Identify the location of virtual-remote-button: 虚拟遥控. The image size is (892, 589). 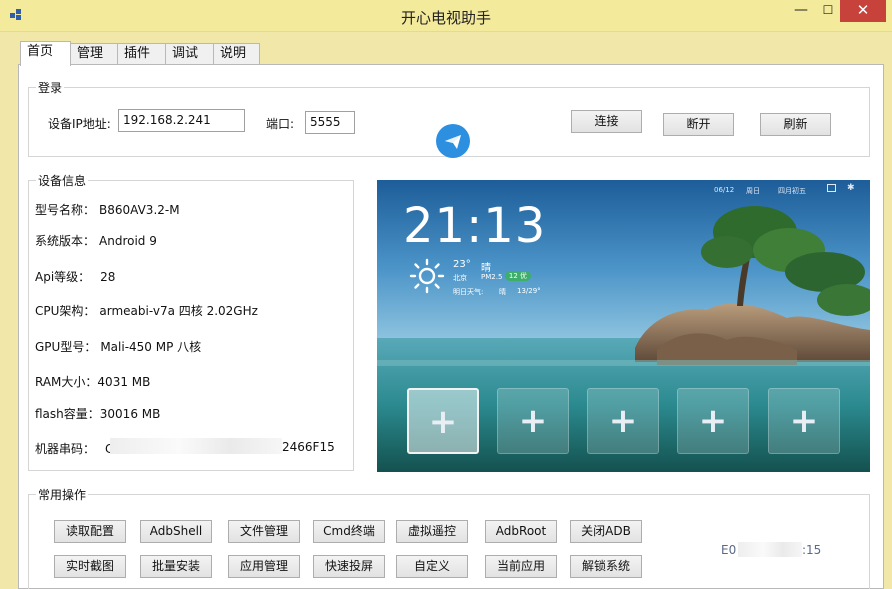
(432, 531).